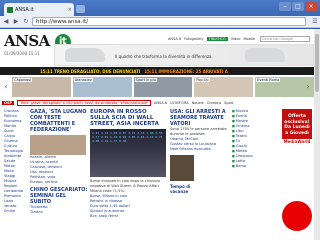 This screenshot has height=240, width=320. Describe the element at coordinates (217, 39) in the screenshot. I see `top-nav-highlight: TRAFFICO` at that location.